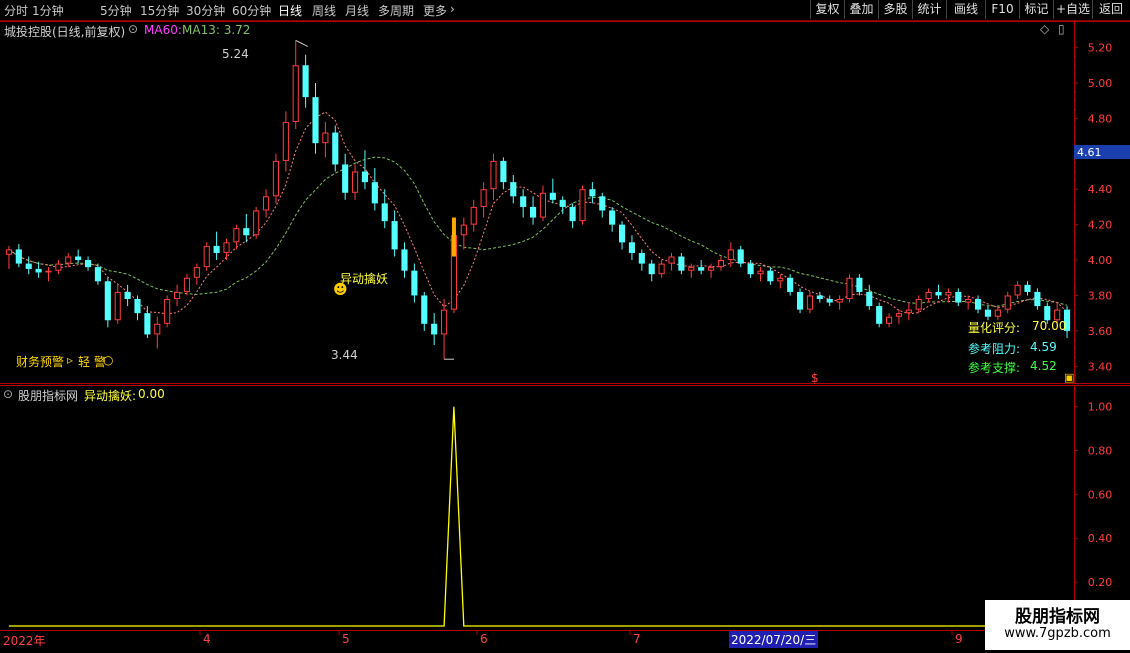  I want to click on tab-more: 更多, so click(435, 10).